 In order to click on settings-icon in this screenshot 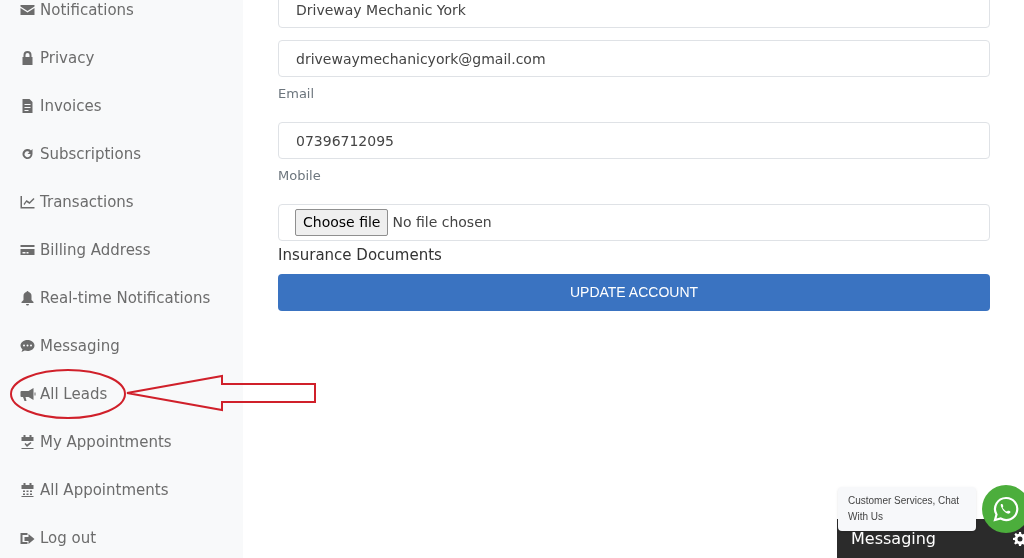, I will do `click(1018, 538)`.